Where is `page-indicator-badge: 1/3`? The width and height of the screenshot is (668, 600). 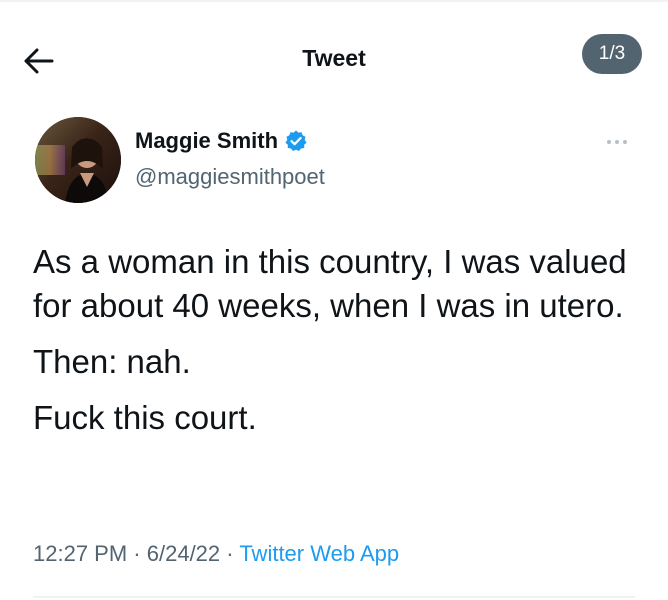 page-indicator-badge: 1/3 is located at coordinates (612, 54).